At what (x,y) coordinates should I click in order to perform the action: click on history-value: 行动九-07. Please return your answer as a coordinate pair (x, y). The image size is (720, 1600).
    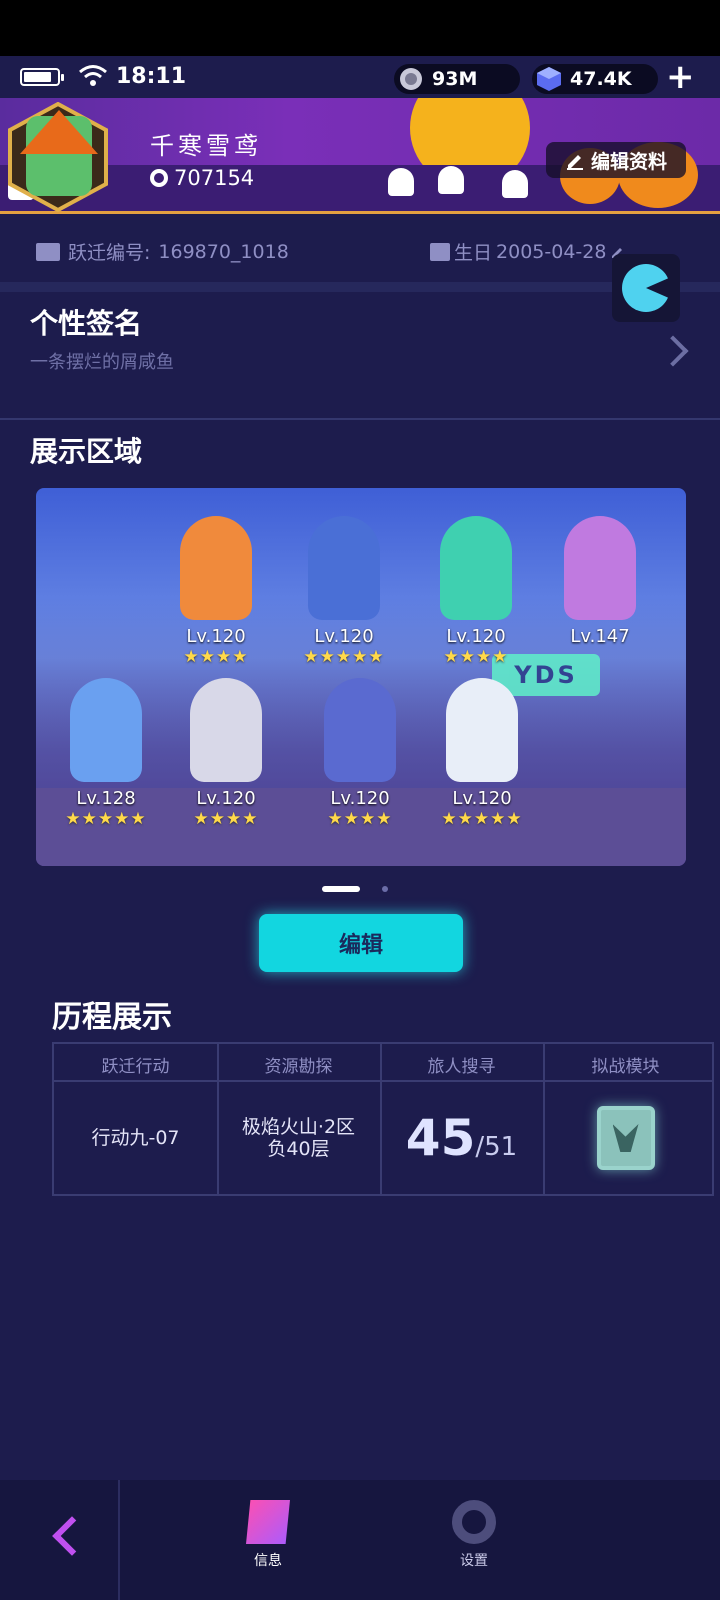
    Looking at the image, I should click on (135, 1138).